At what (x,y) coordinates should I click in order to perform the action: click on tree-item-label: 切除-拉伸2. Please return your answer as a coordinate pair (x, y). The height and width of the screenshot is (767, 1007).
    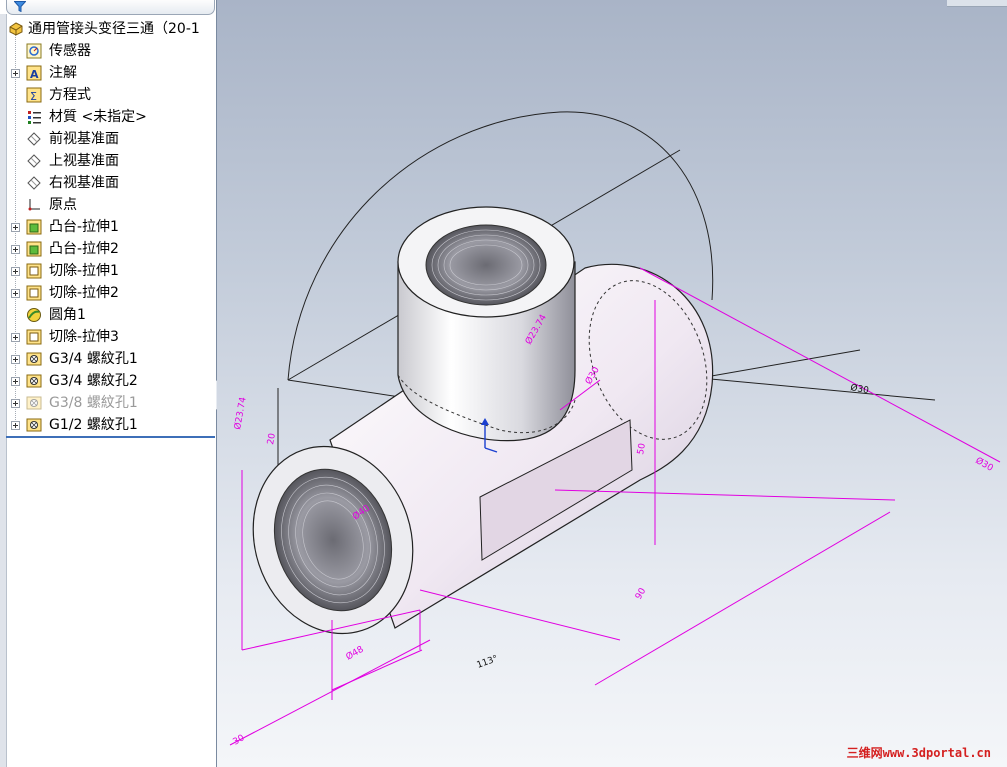
    Looking at the image, I should click on (84, 293).